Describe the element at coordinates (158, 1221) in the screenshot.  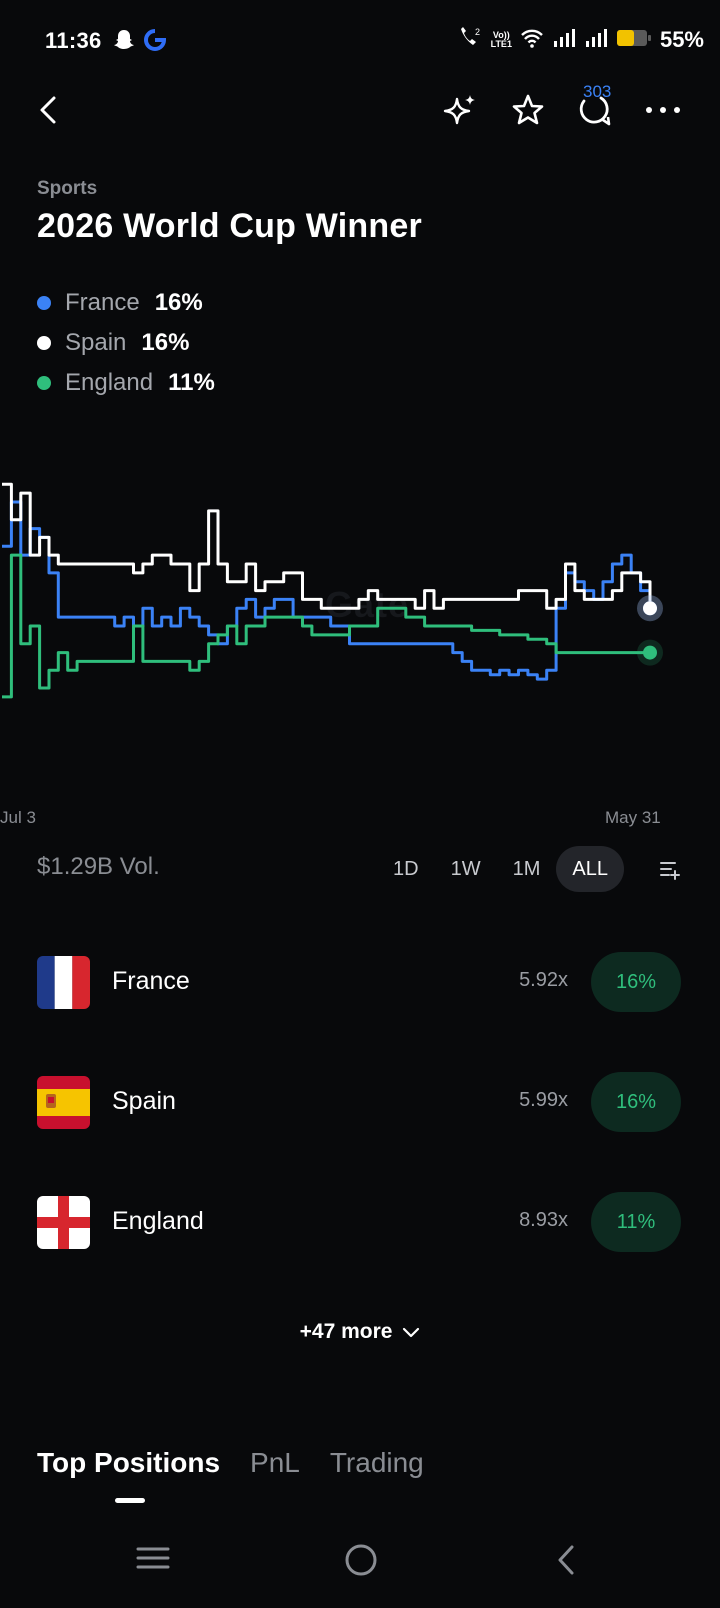
I see `outcome-name: England` at that location.